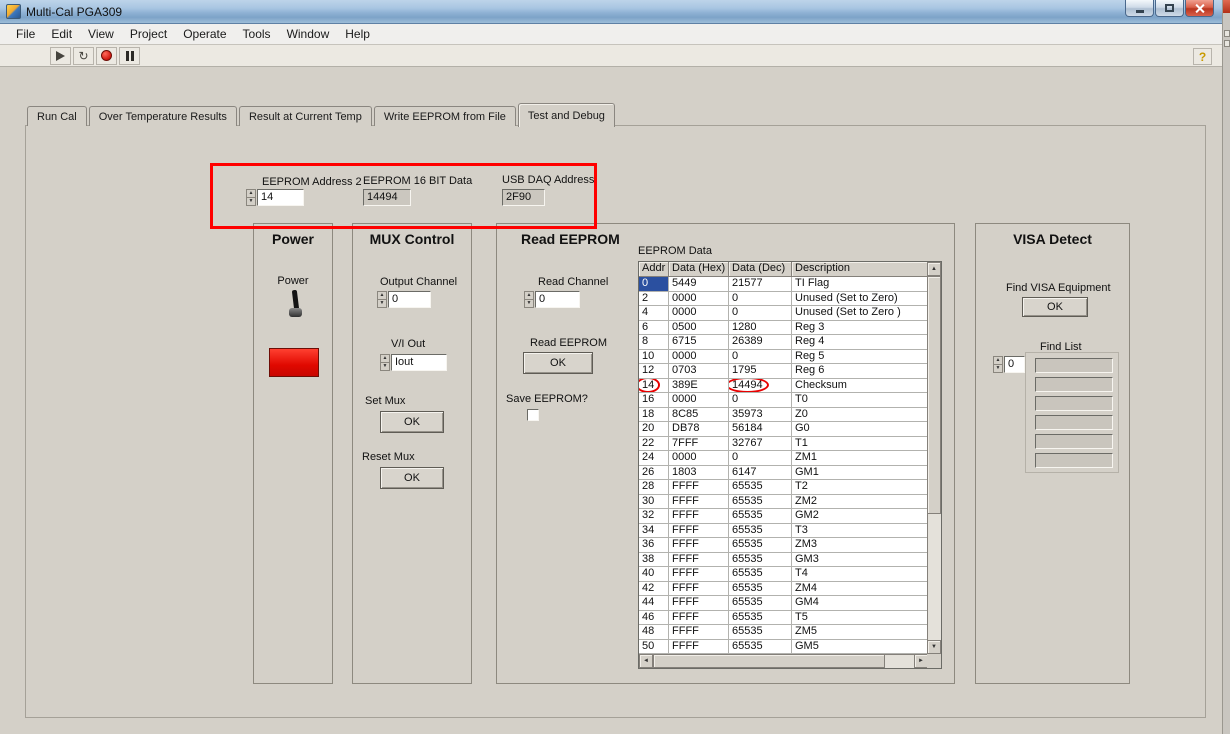 This screenshot has height=734, width=1230. Describe the element at coordinates (859, 545) in the screenshot. I see `table-cell: ZM3` at that location.